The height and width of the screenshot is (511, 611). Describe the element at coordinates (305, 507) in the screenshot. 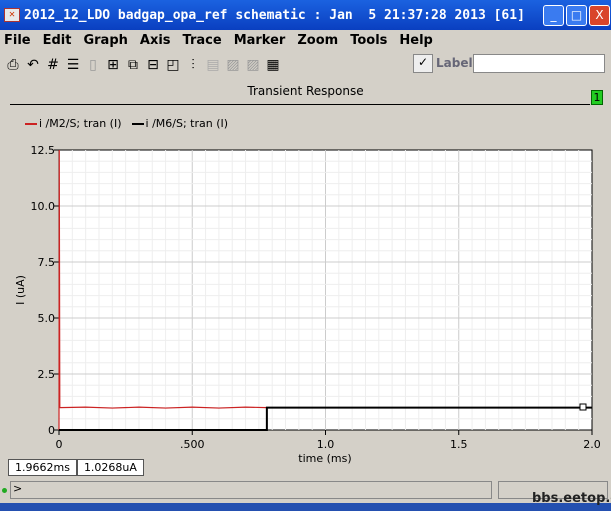

I see `taskbar-strip` at that location.